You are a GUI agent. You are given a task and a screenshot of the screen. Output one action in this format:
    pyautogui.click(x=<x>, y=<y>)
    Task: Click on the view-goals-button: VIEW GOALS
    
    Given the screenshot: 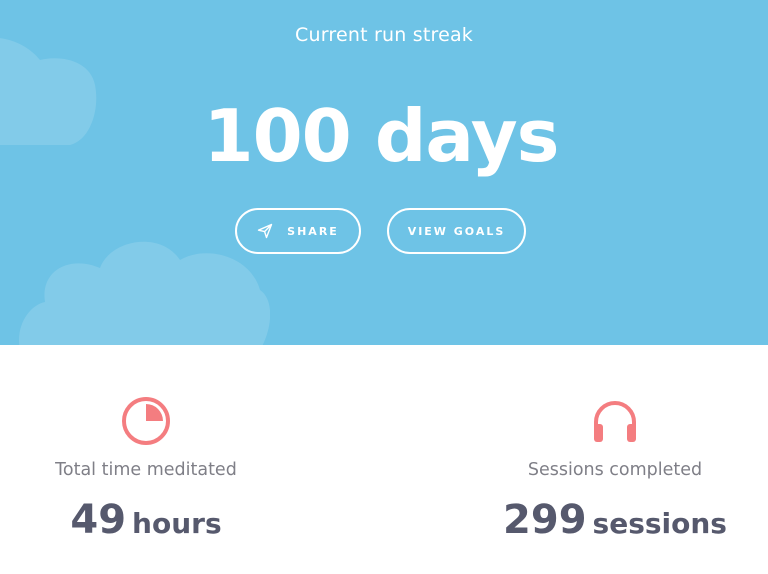 What is the action you would take?
    pyautogui.click(x=456, y=231)
    